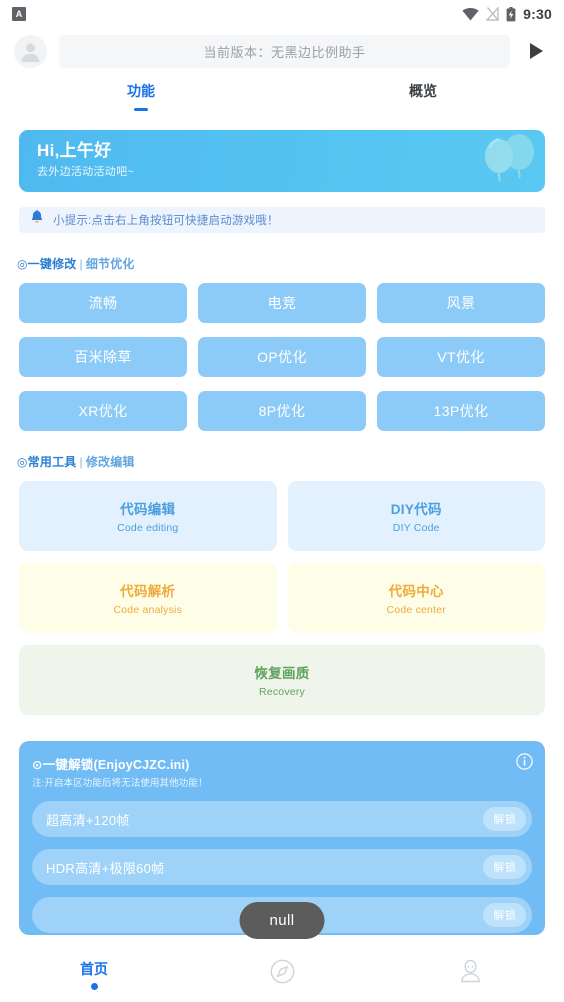 Image resolution: width=564 pixels, height=1002 pixels. Describe the element at coordinates (111, 765) in the screenshot. I see `unlock-panel-title: ⊙一键解锁(EnjoyCJZC.ini)` at that location.